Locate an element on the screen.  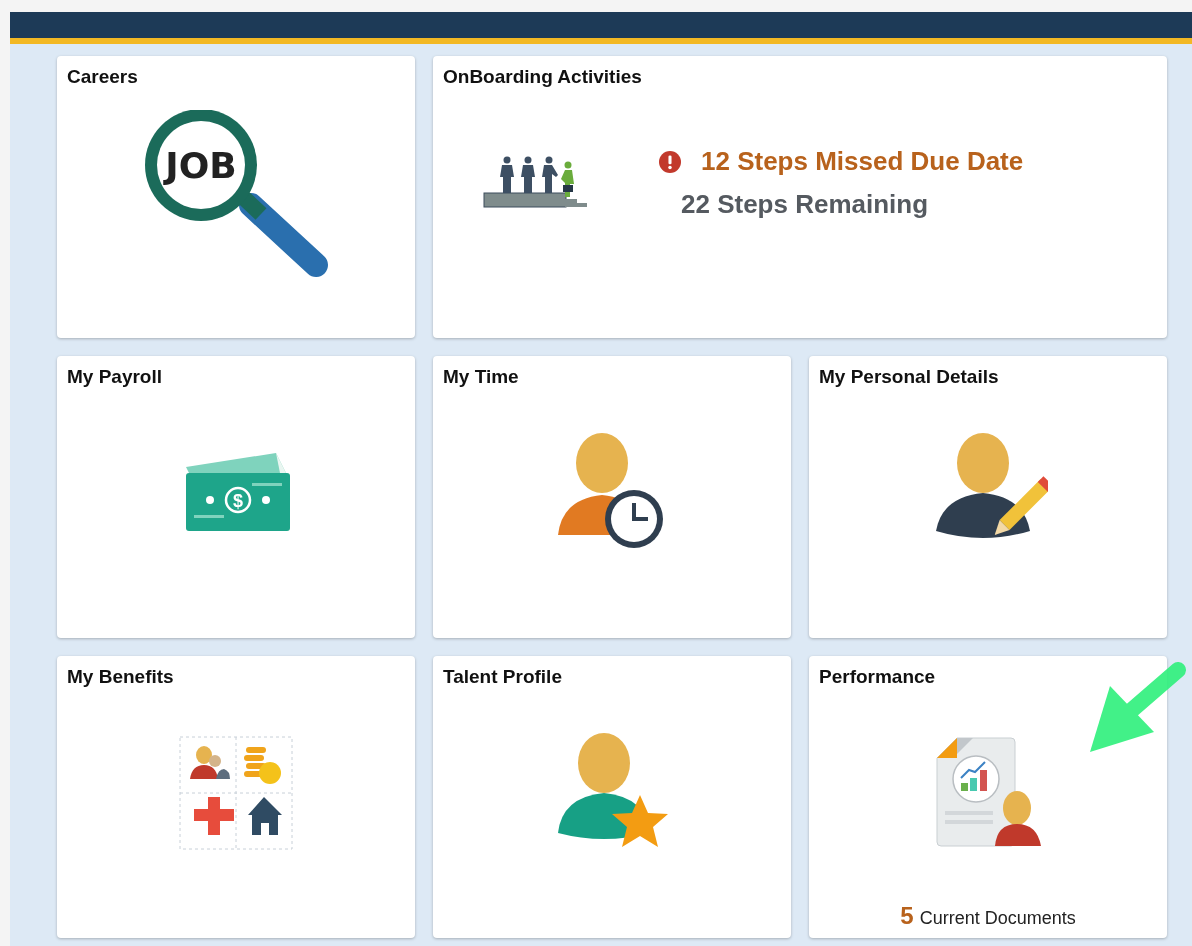
warning-icon is located at coordinates (670, 161).